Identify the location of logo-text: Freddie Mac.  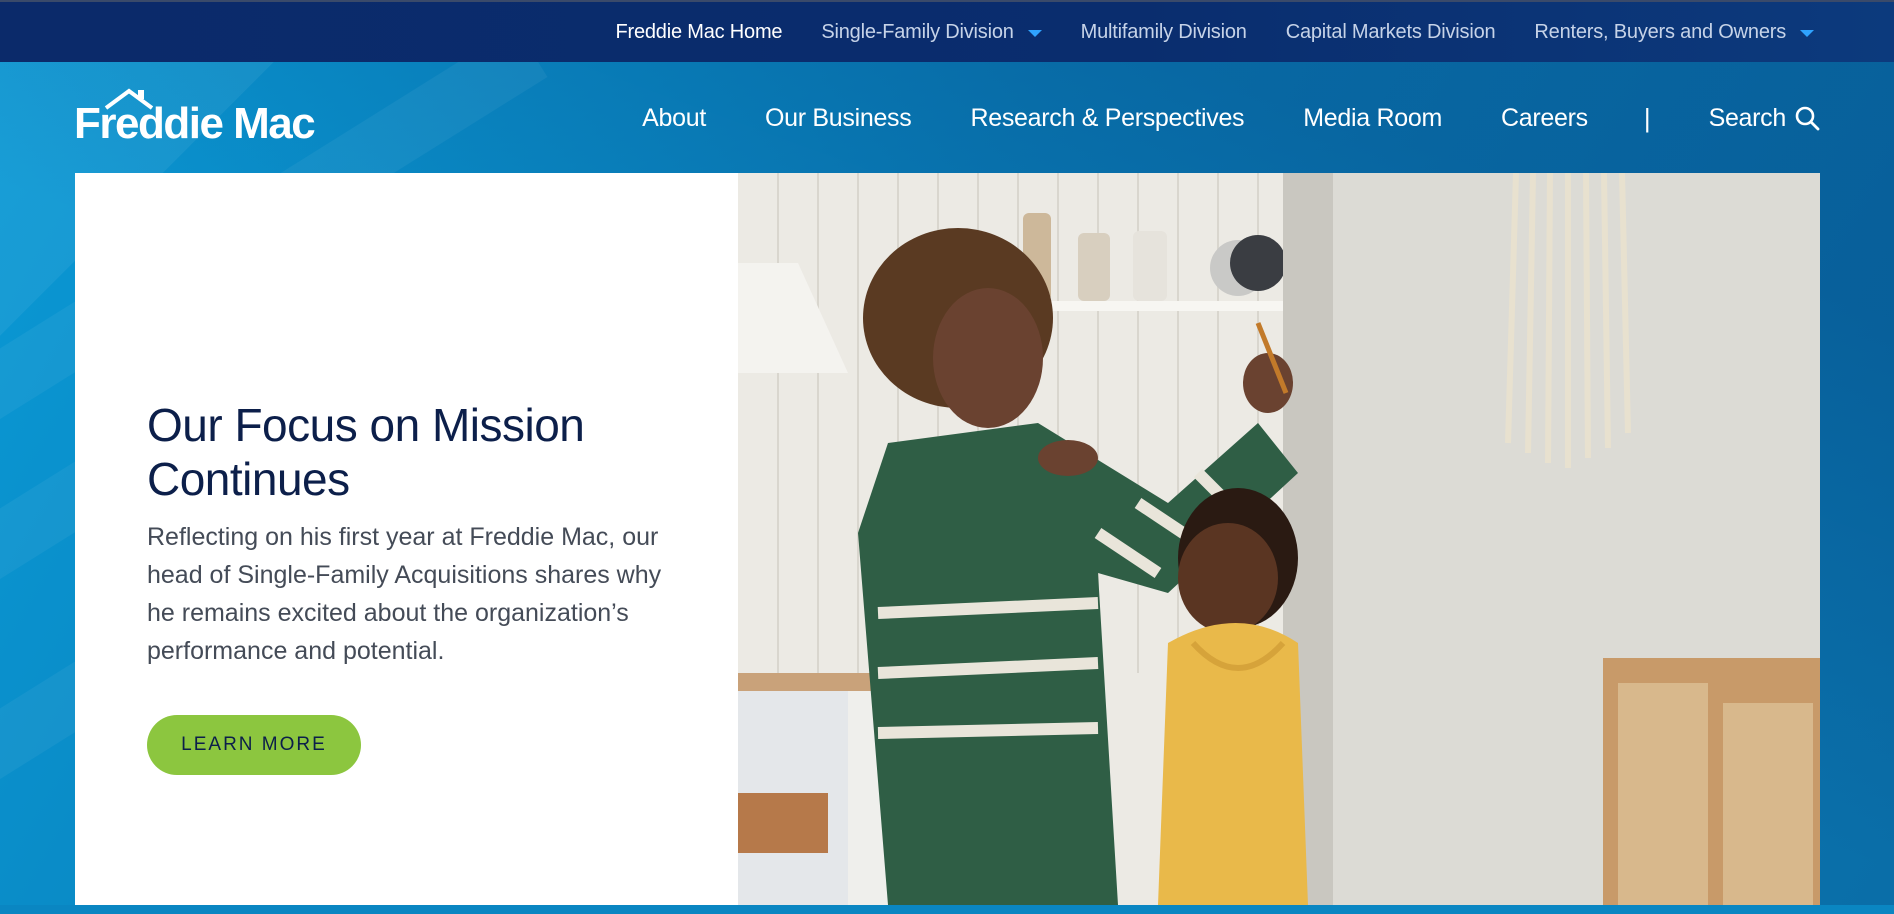
(195, 123).